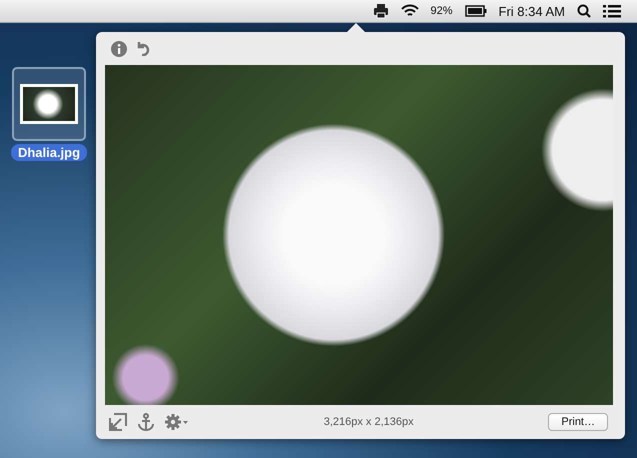 The width and height of the screenshot is (637, 458). I want to click on gear-icon, so click(177, 422).